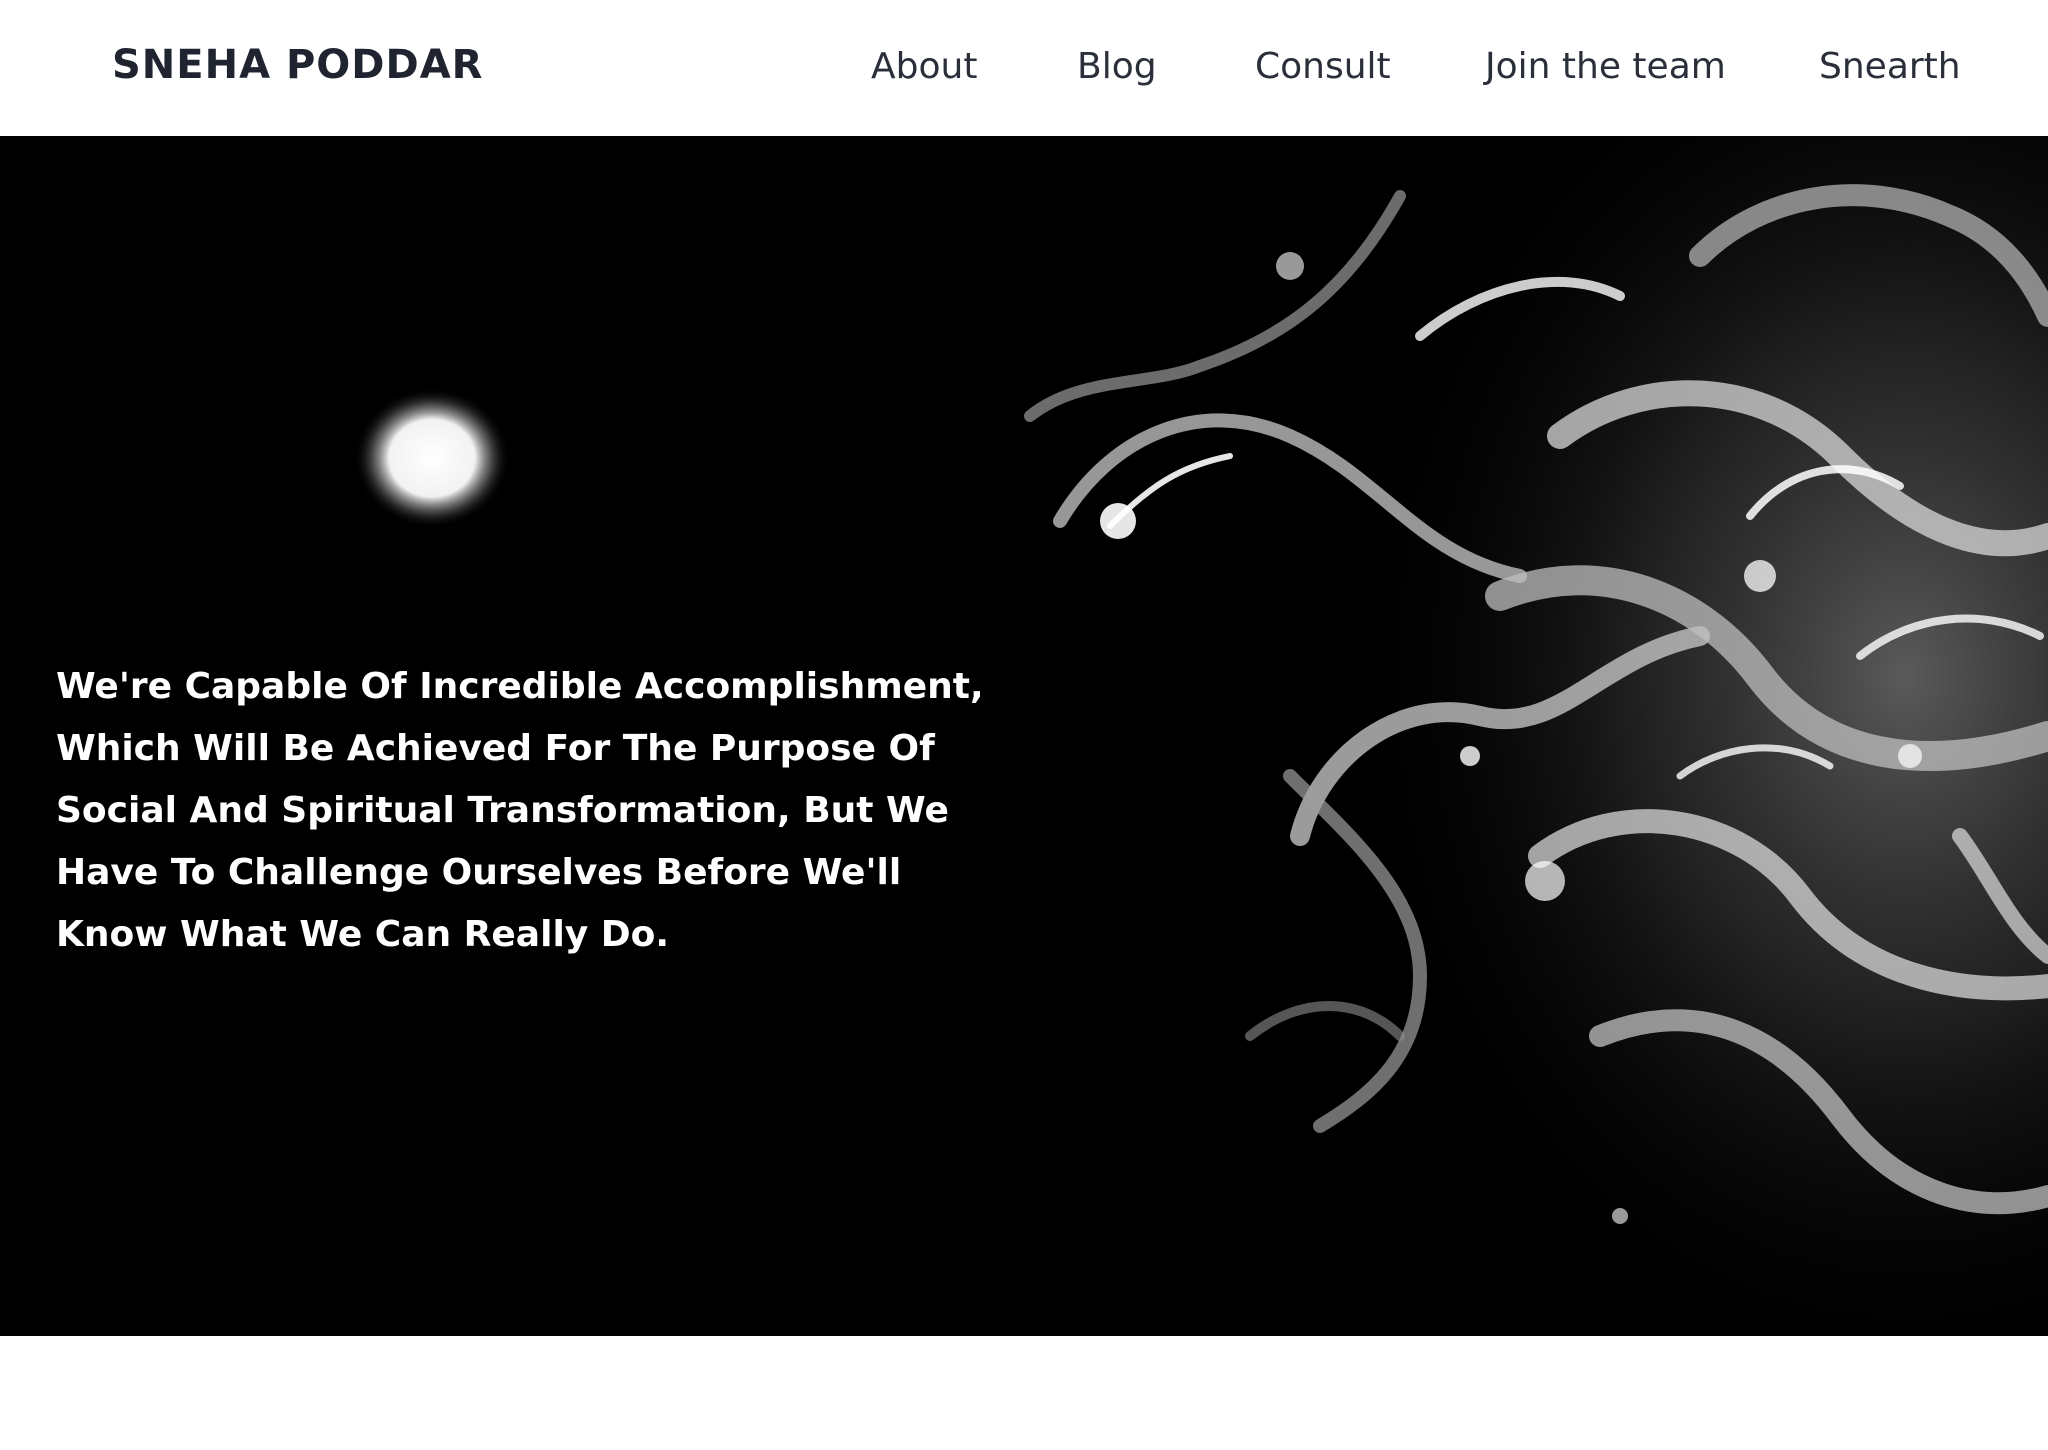  I want to click on brand-logo-link: SNEHA PODDAR, so click(297, 65).